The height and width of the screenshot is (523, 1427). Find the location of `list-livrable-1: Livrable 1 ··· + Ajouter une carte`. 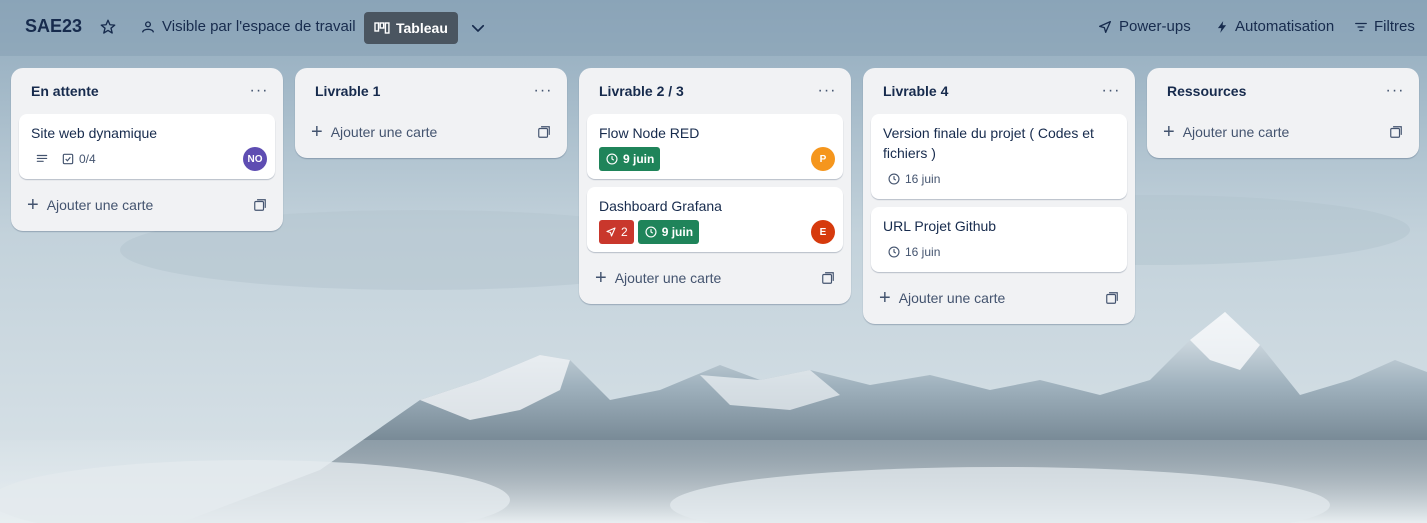

list-livrable-1: Livrable 1 ··· + Ajouter une carte is located at coordinates (431, 113).